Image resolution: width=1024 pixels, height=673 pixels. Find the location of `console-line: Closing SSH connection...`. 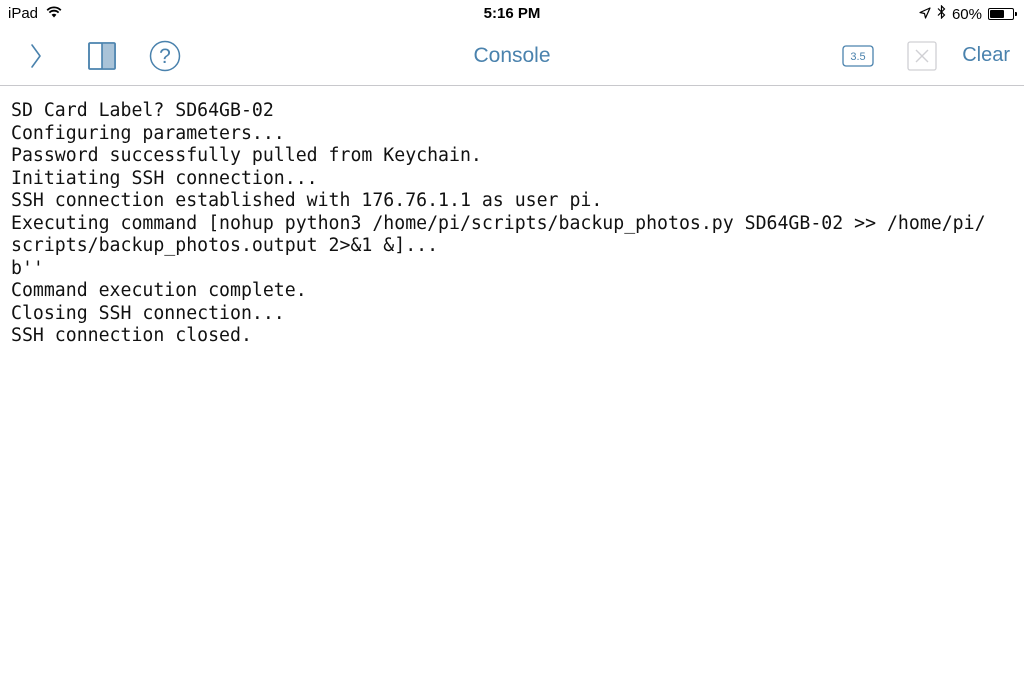

console-line: Closing SSH connection... is located at coordinates (148, 313).